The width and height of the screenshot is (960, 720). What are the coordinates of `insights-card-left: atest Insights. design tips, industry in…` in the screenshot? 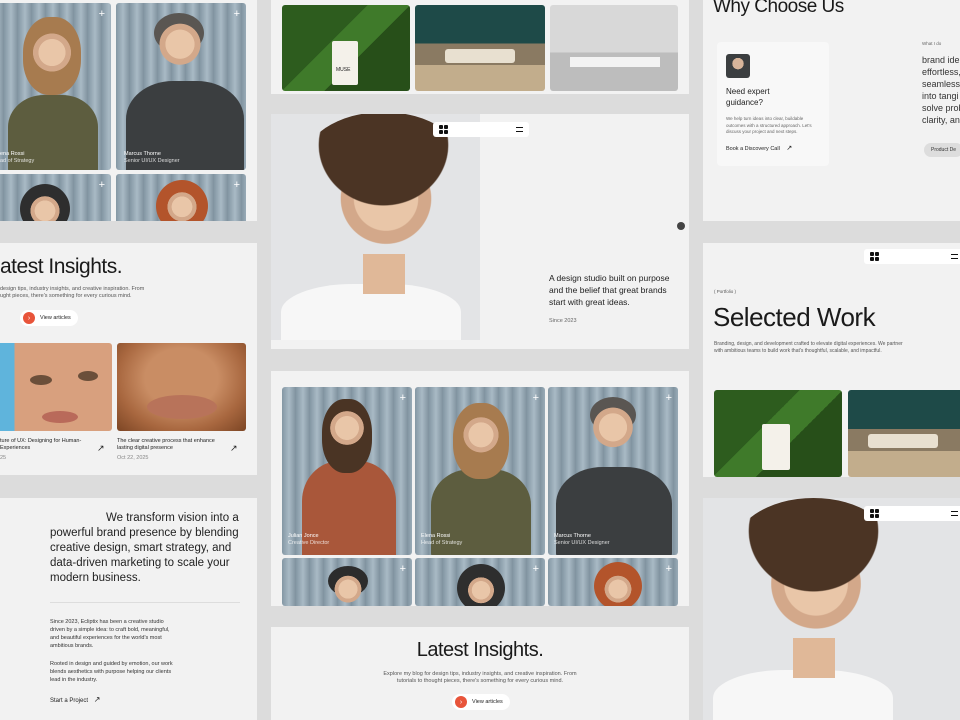 It's located at (128, 359).